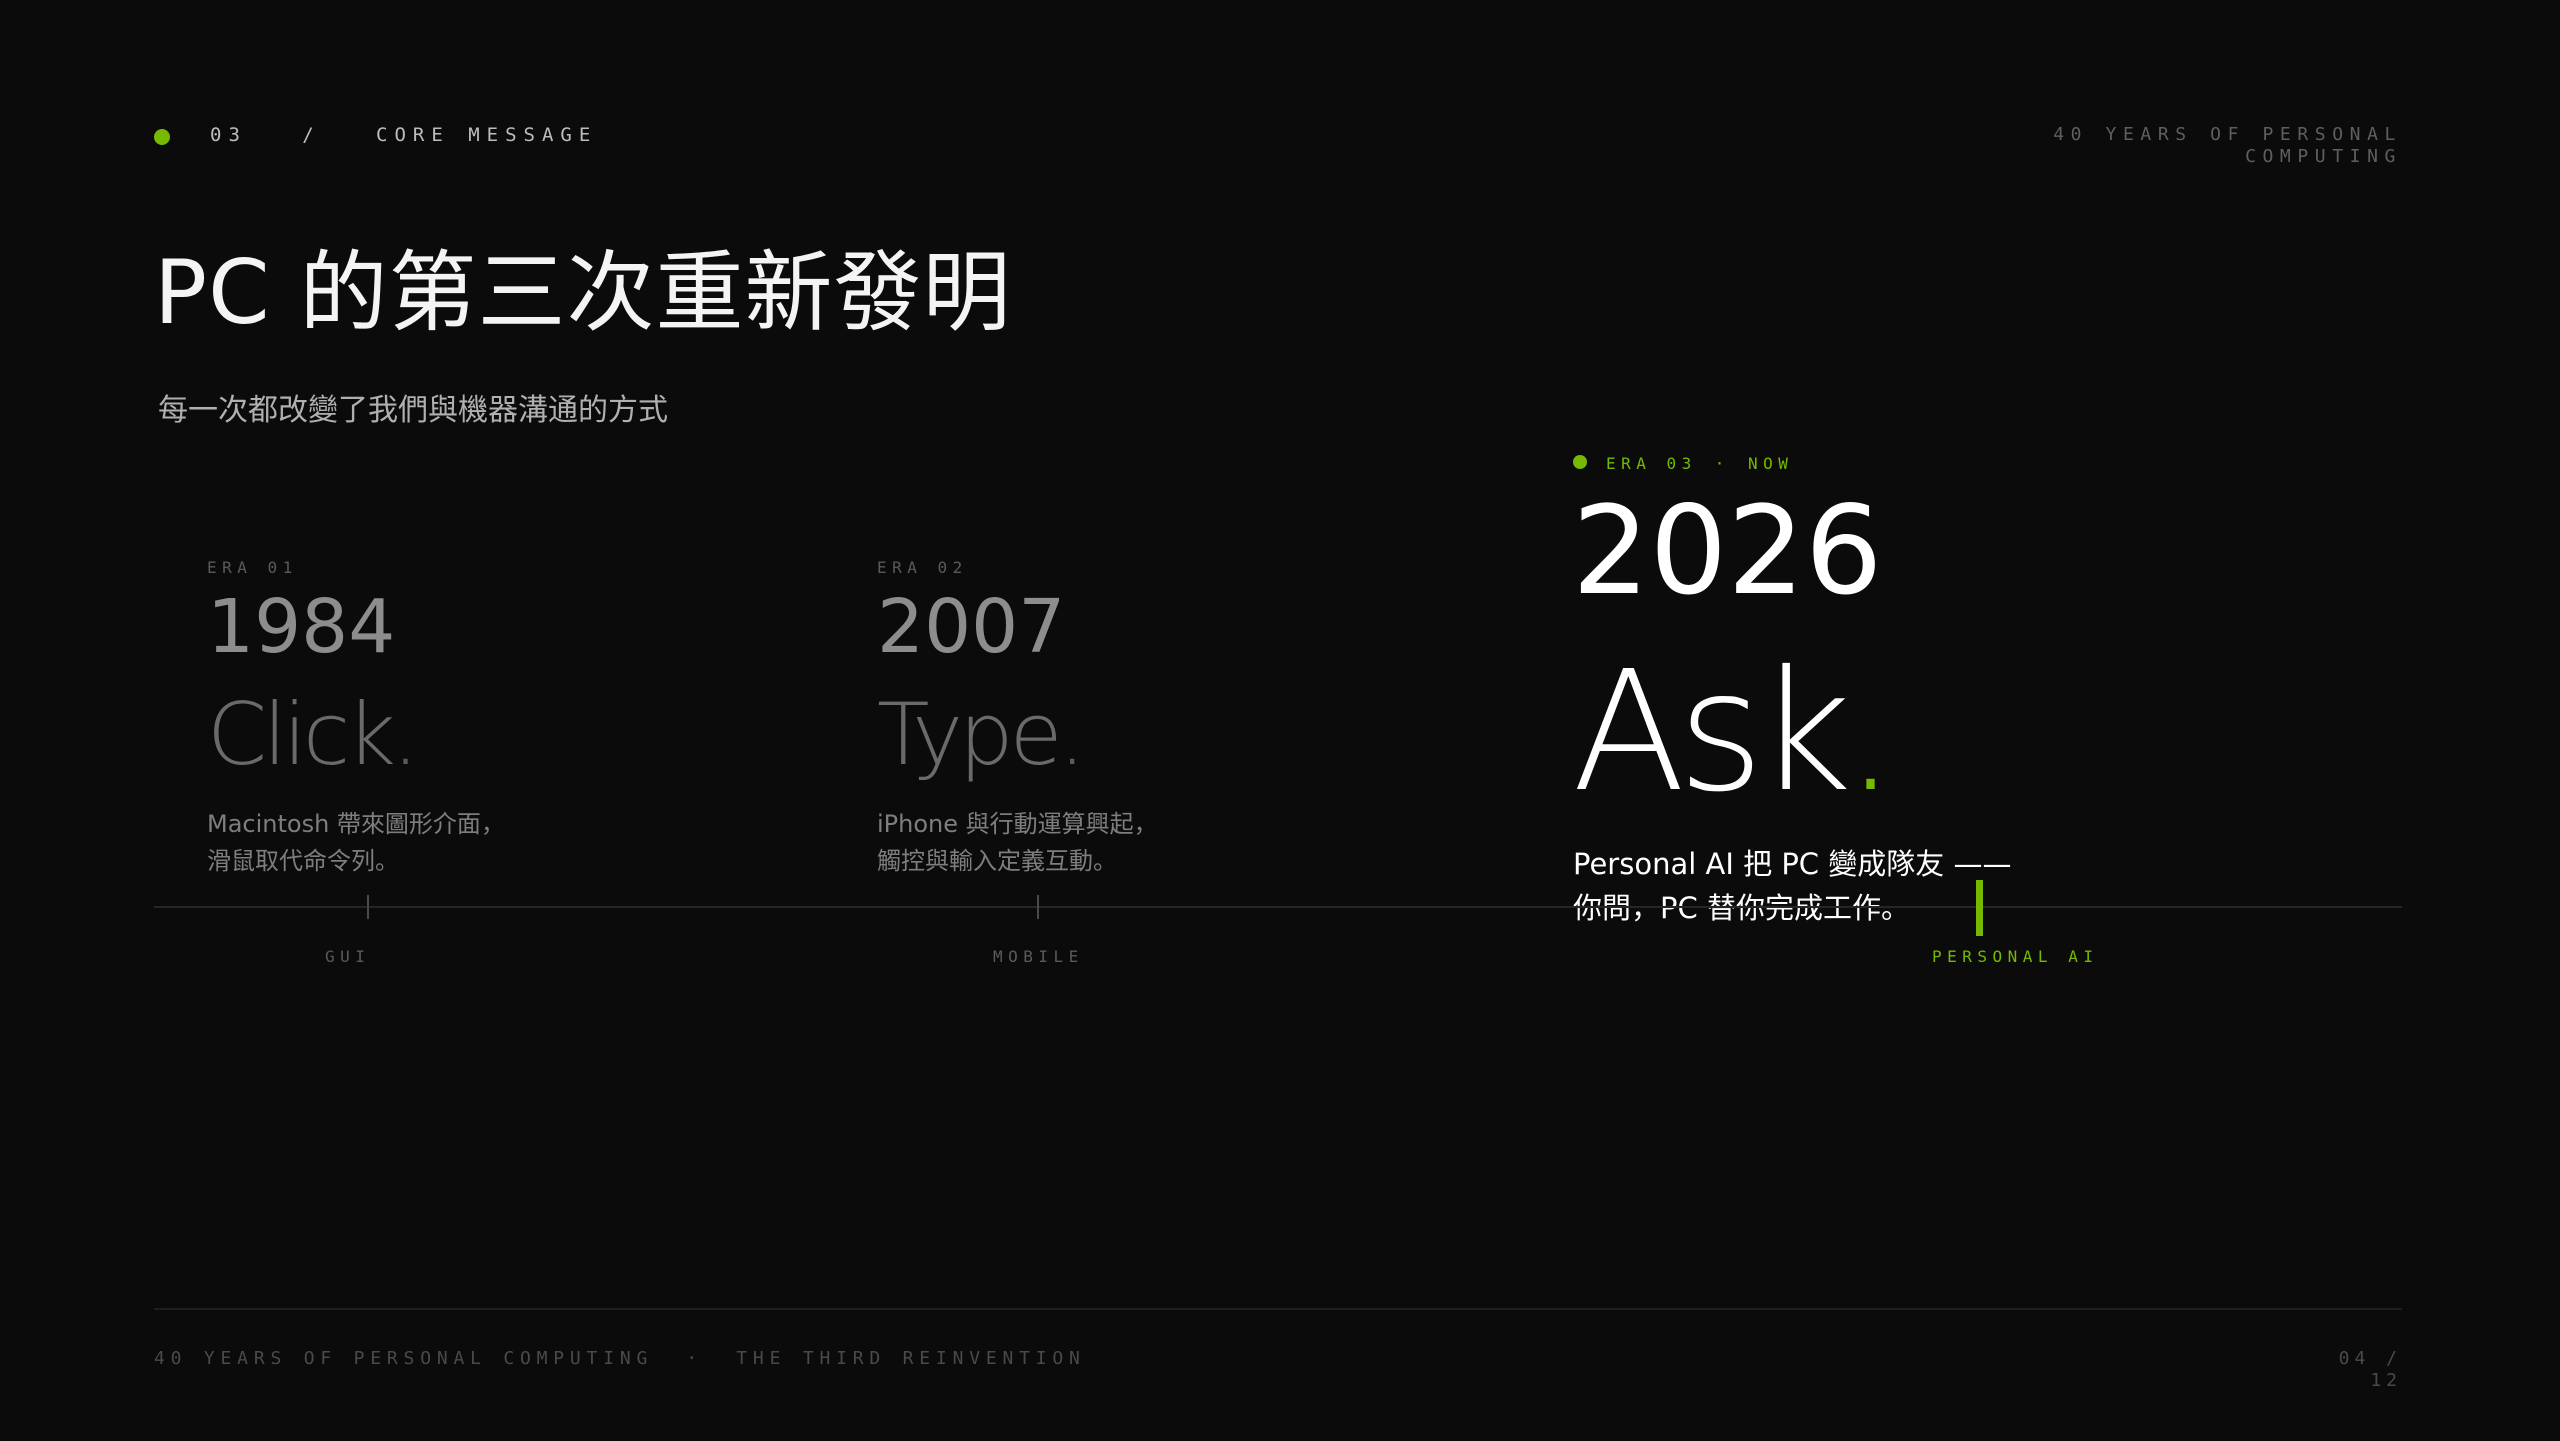 The width and height of the screenshot is (2560, 1441). What do you see at coordinates (1722, 463) in the screenshot?
I see `era3-caption-sep: ·` at bounding box center [1722, 463].